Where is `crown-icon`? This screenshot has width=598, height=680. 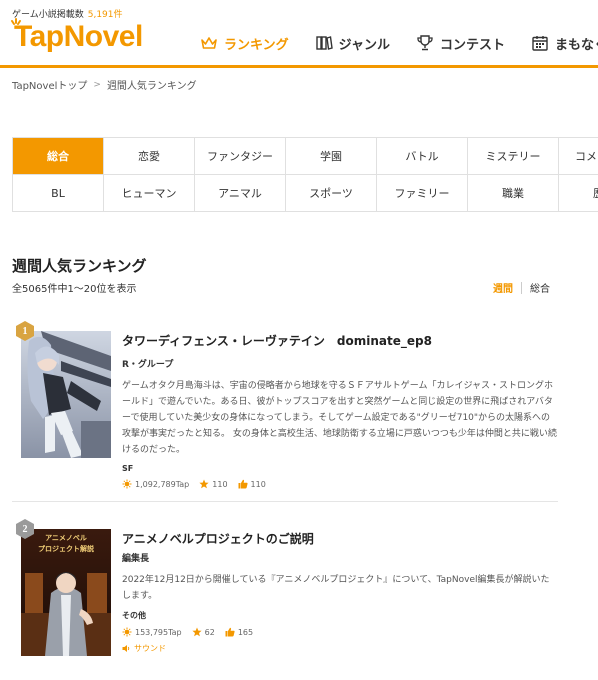
crown-icon is located at coordinates (209, 43).